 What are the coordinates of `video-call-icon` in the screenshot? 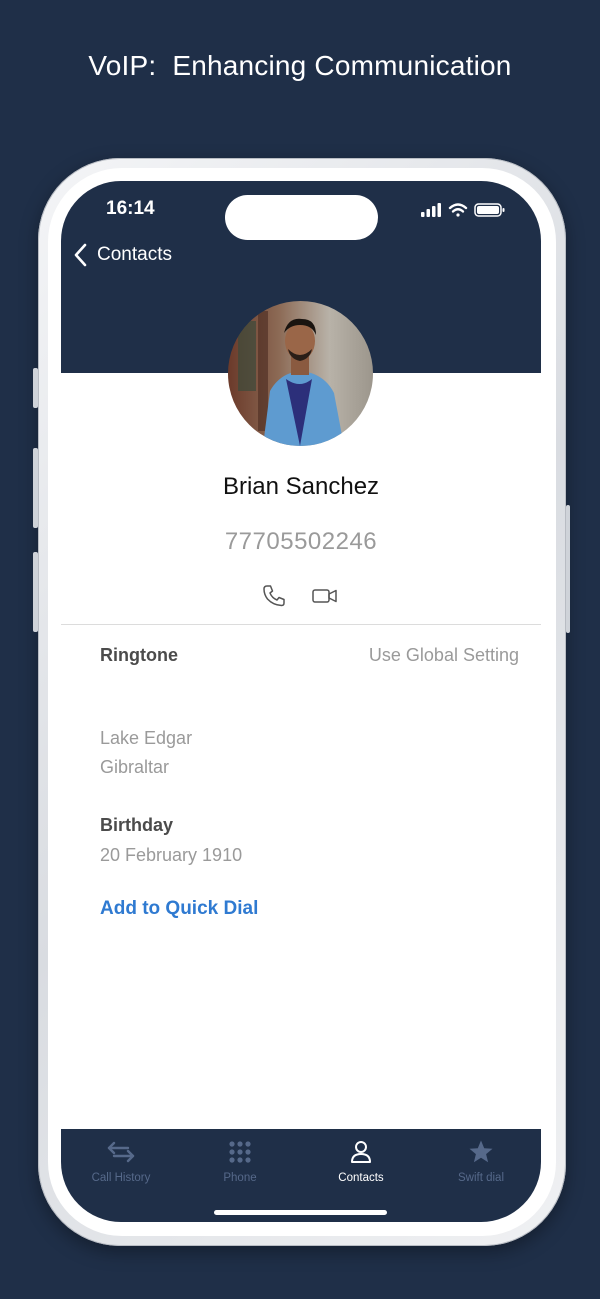 It's located at (325, 596).